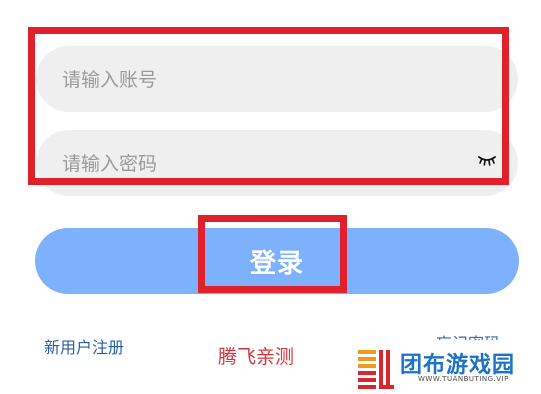  I want to click on login-button: 登录, so click(277, 261).